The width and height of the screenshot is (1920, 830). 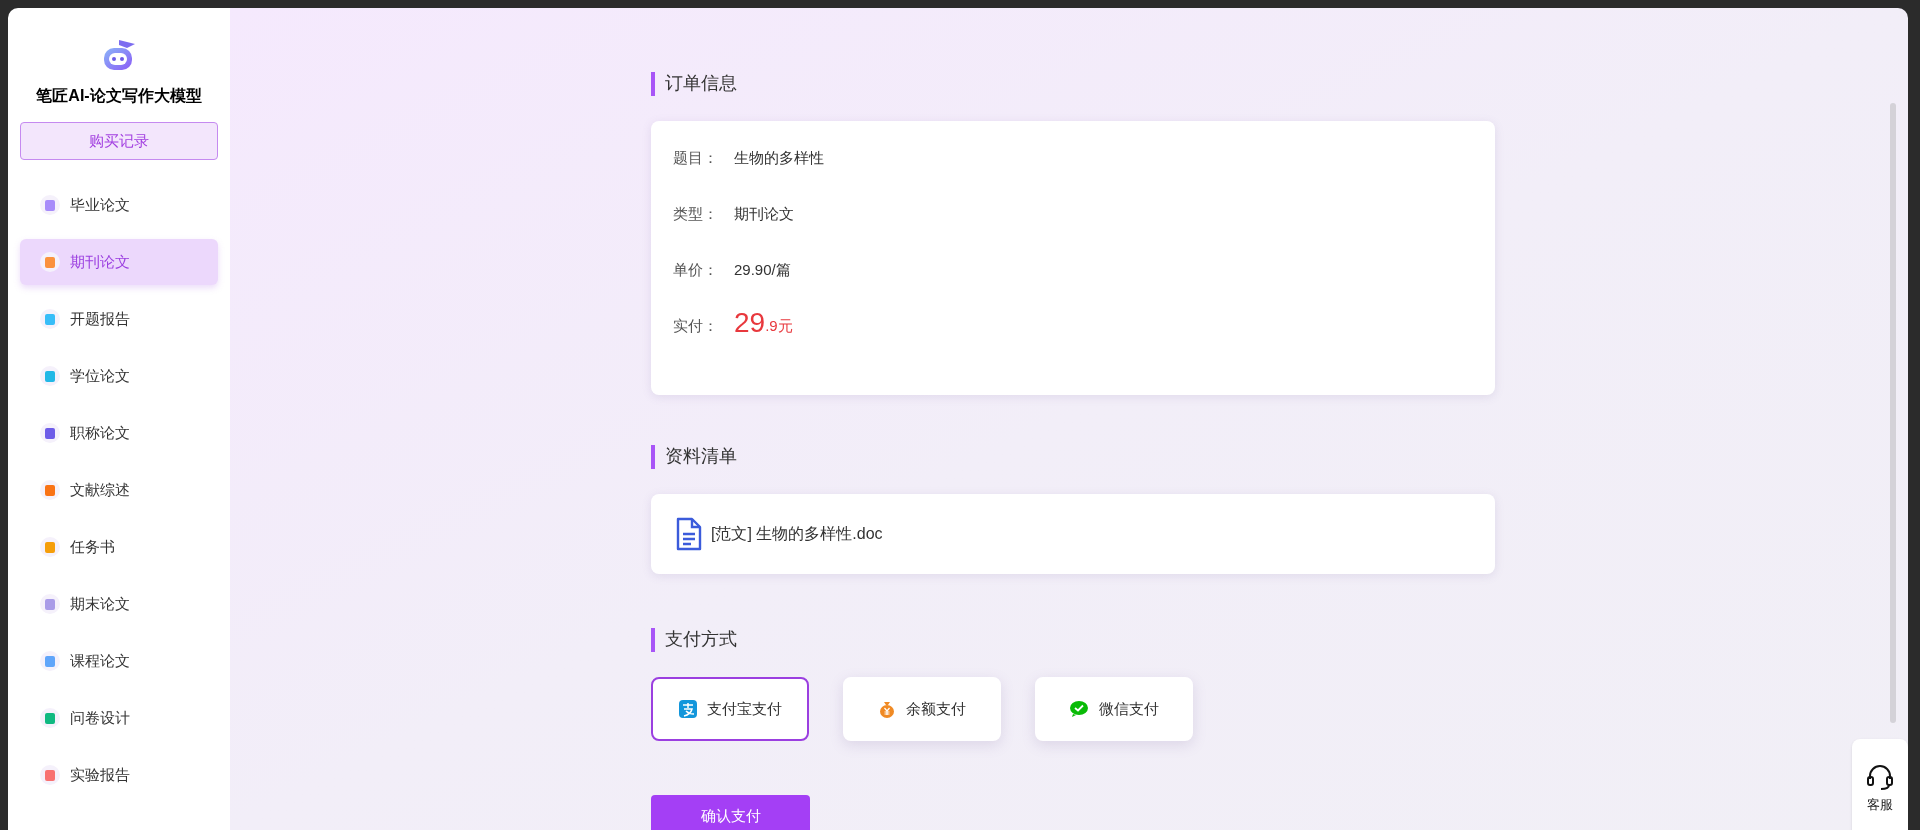 I want to click on section-heading: 订单信息, so click(x=701, y=83).